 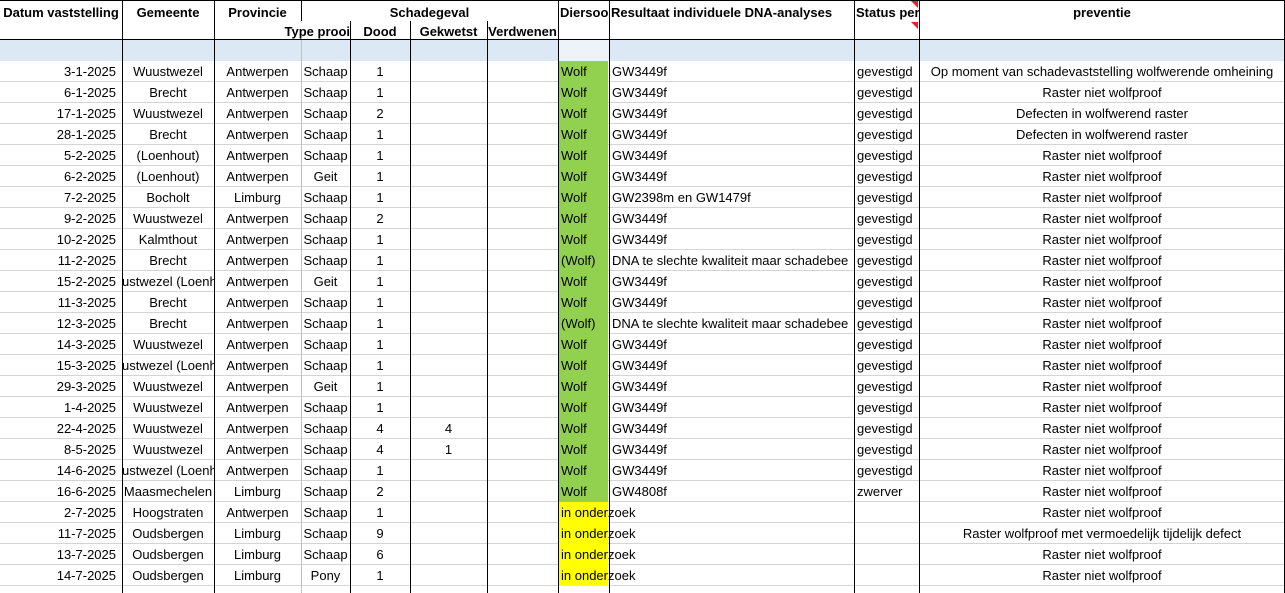 I want to click on cell-preventie: Defecten in wolfwerend raster, so click(x=1102, y=134).